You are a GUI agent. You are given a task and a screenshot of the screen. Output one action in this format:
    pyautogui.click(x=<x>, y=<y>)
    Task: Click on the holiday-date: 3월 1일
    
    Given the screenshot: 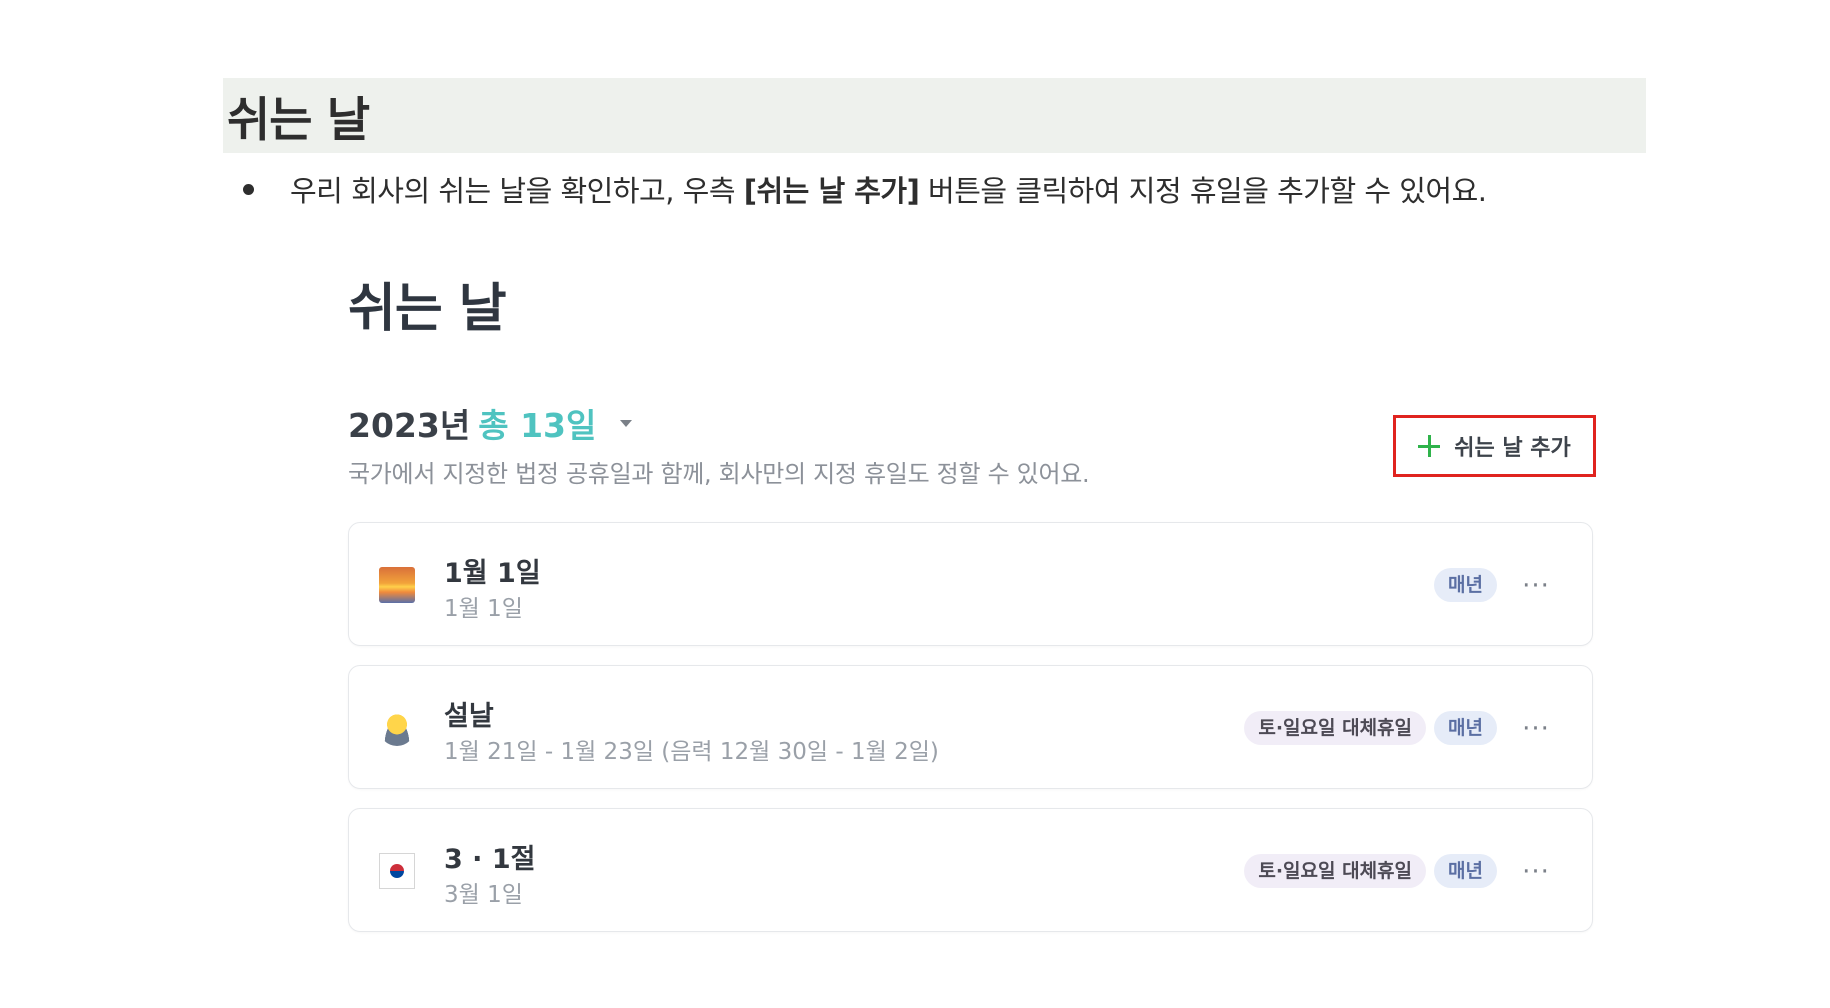 What is the action you would take?
    pyautogui.click(x=483, y=895)
    